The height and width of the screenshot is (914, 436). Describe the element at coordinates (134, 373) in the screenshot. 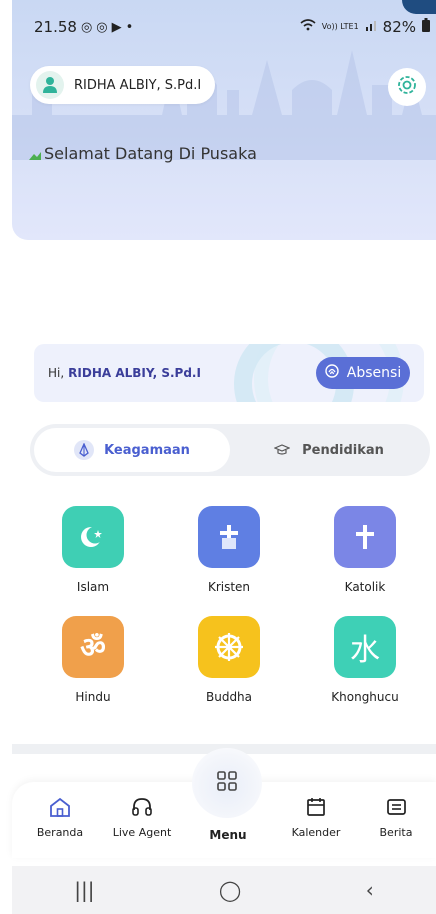

I see `greeting-name: RIDHA ALBIY, S.Pd.I` at that location.